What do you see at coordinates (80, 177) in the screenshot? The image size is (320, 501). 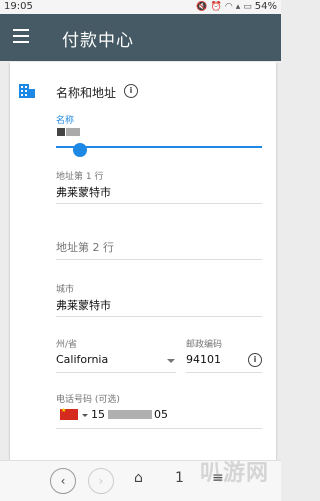 I see `address1-label: 地址第 1 行` at bounding box center [80, 177].